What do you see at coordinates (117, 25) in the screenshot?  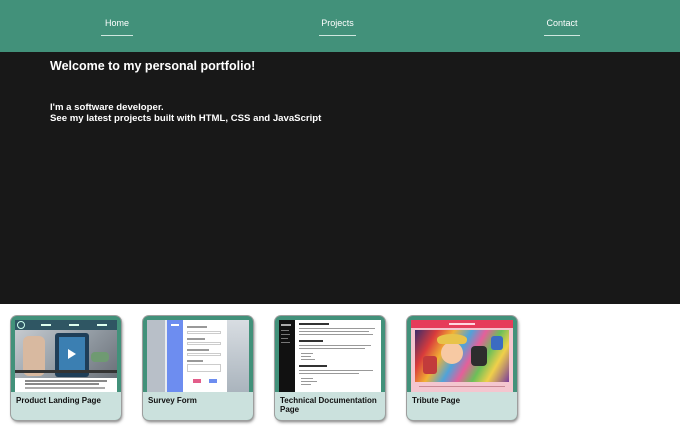 I see `nav-link-home: Home` at bounding box center [117, 25].